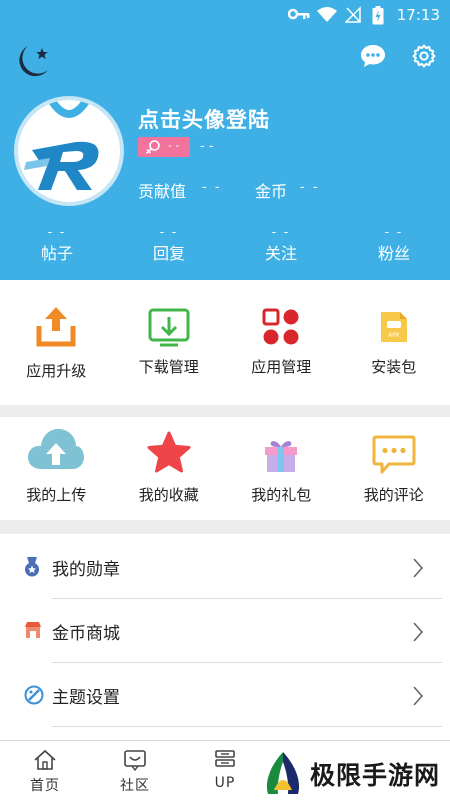 This screenshot has width=450, height=800. I want to click on night-mode-icon, so click(33, 62).